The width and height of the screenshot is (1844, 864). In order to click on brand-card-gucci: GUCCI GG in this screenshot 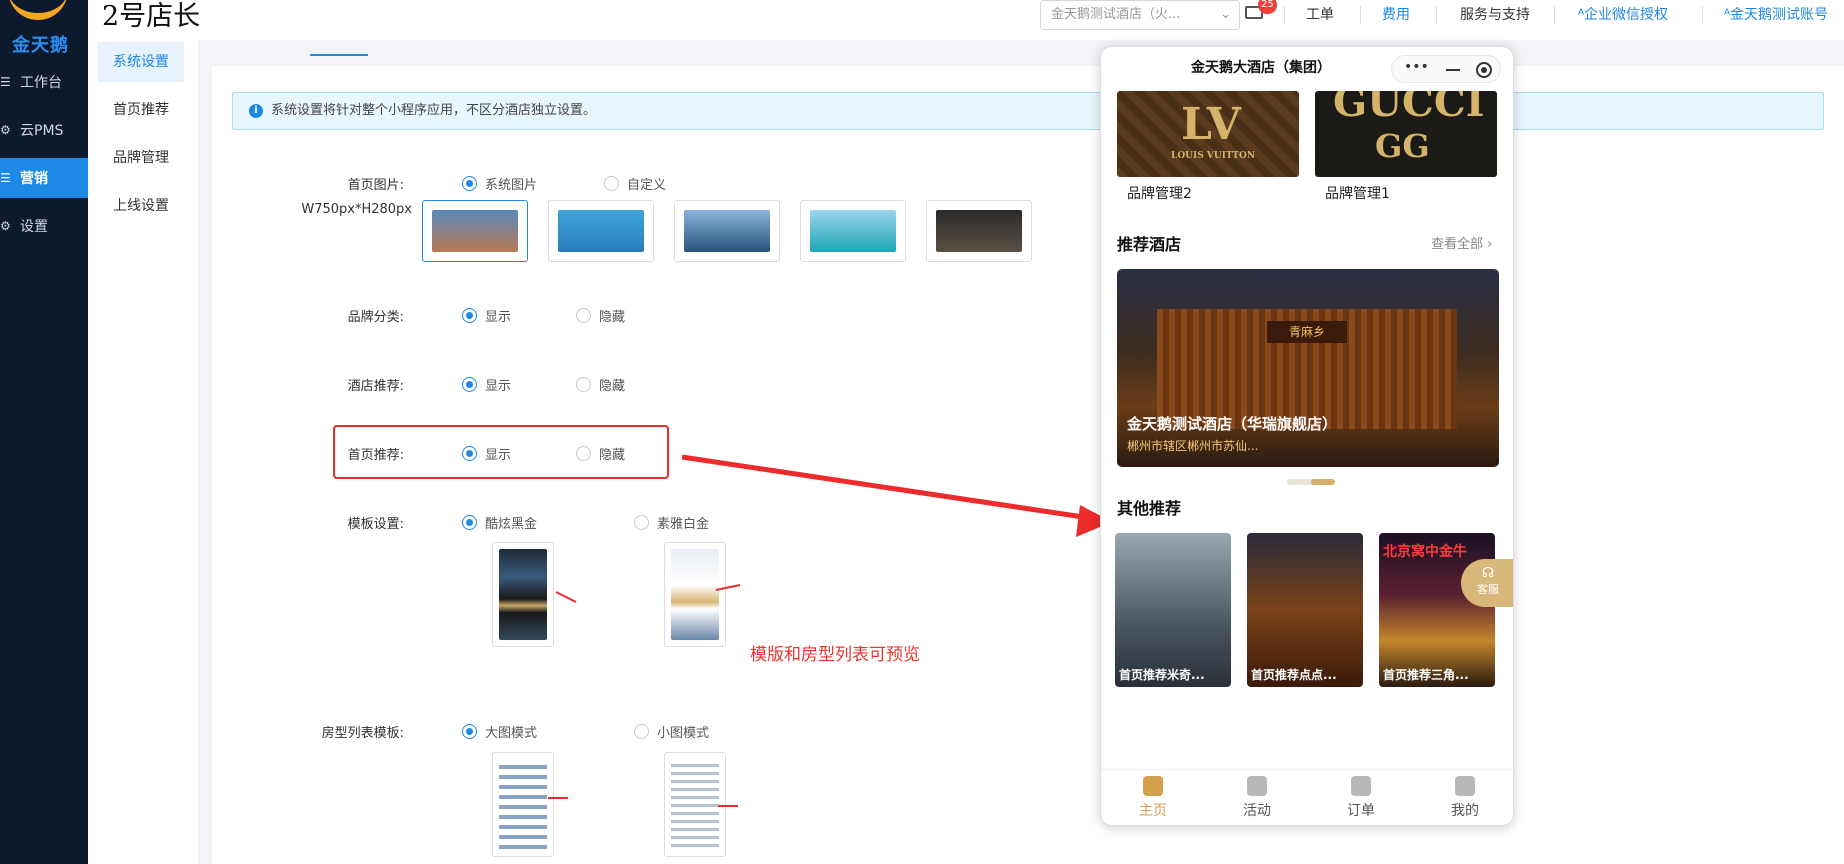, I will do `click(1406, 134)`.